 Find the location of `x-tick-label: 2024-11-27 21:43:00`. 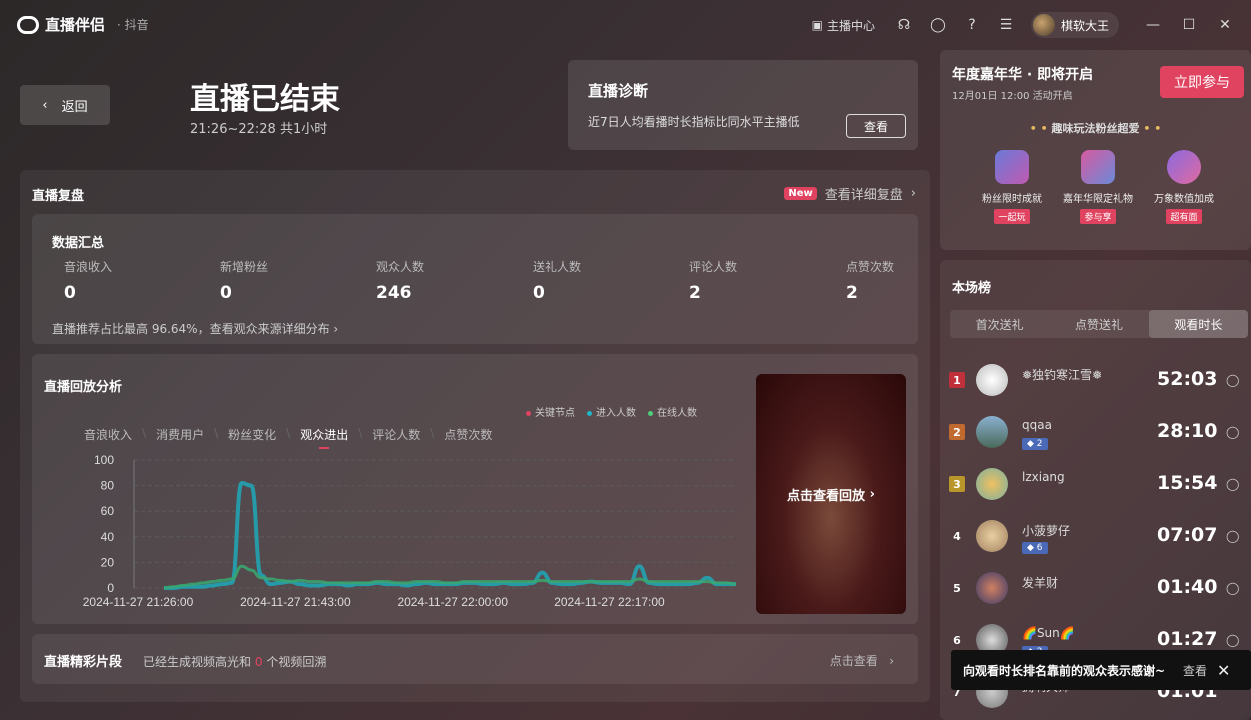

x-tick-label: 2024-11-27 21:43:00 is located at coordinates (295, 602).